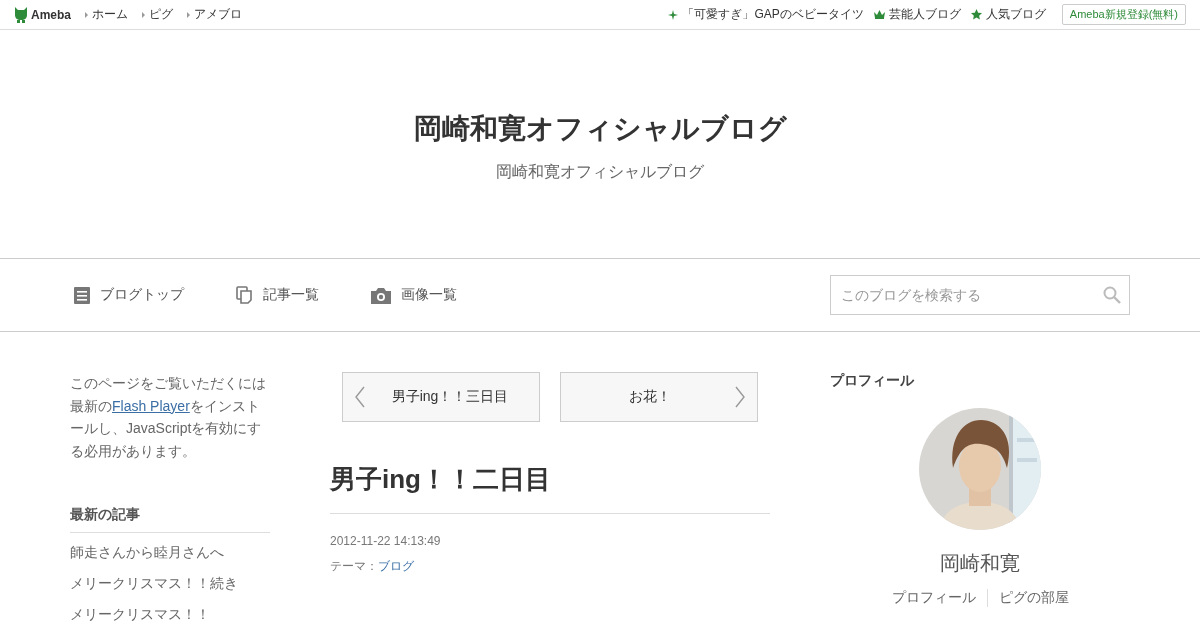 The height and width of the screenshot is (630, 1200). I want to click on theme-label: テーマ：, so click(354, 566).